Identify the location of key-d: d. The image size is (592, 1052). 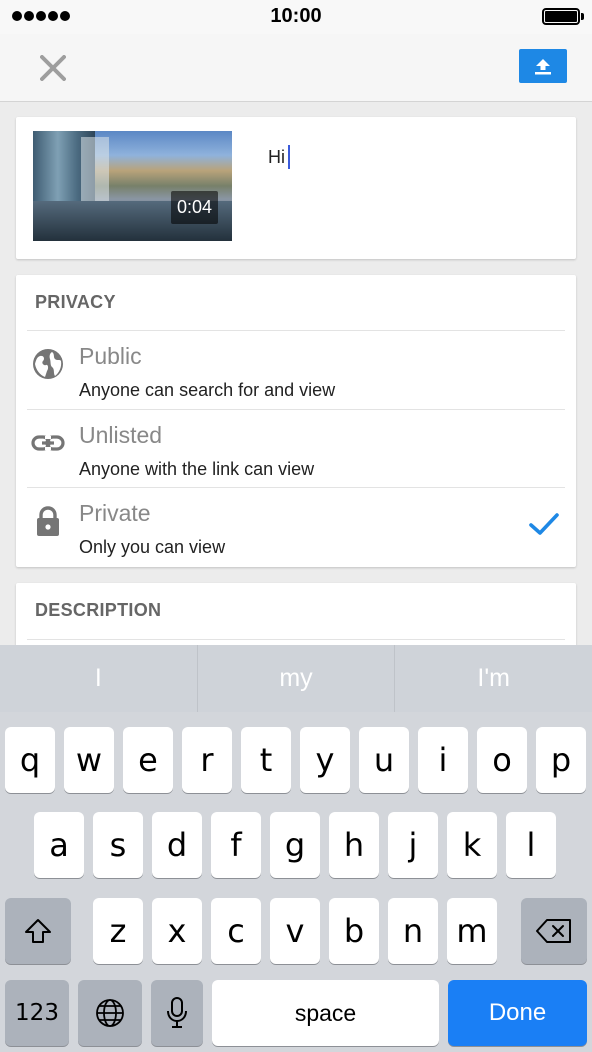
(177, 845).